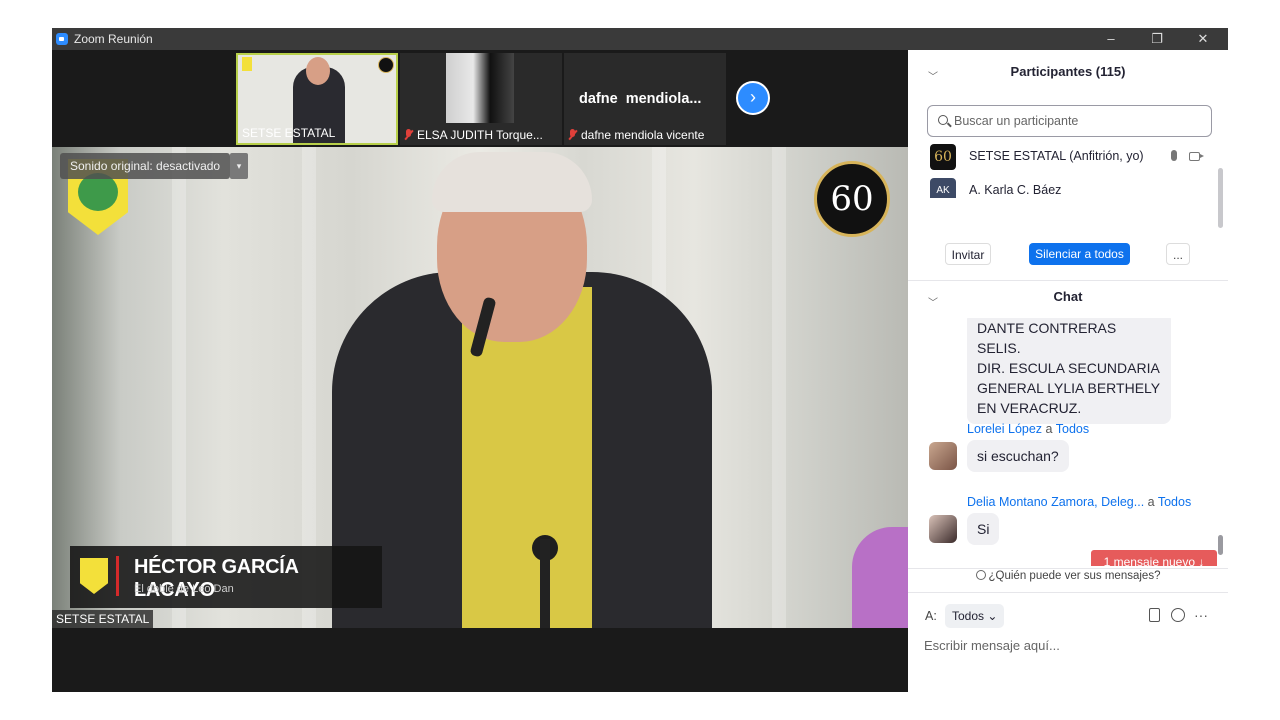 This screenshot has height=720, width=1280. What do you see at coordinates (289, 133) in the screenshot?
I see `thumbnail-name: SETSE ESTATAL` at bounding box center [289, 133].